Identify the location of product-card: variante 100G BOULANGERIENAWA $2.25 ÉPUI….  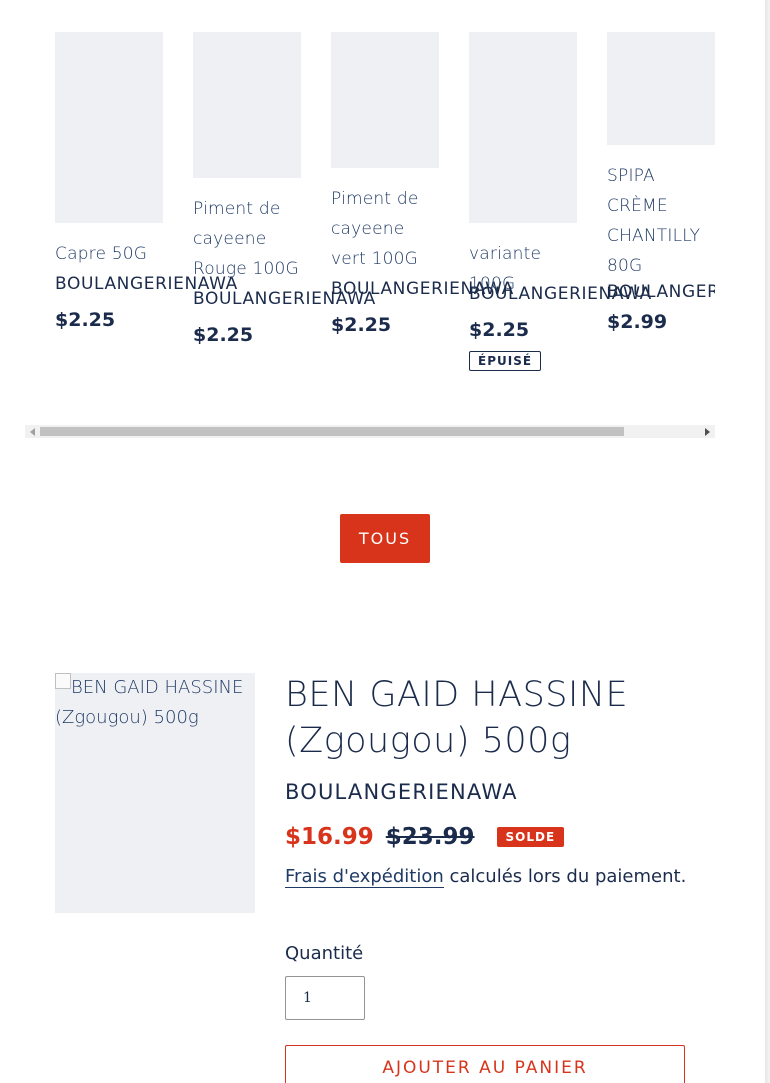
(560, 201).